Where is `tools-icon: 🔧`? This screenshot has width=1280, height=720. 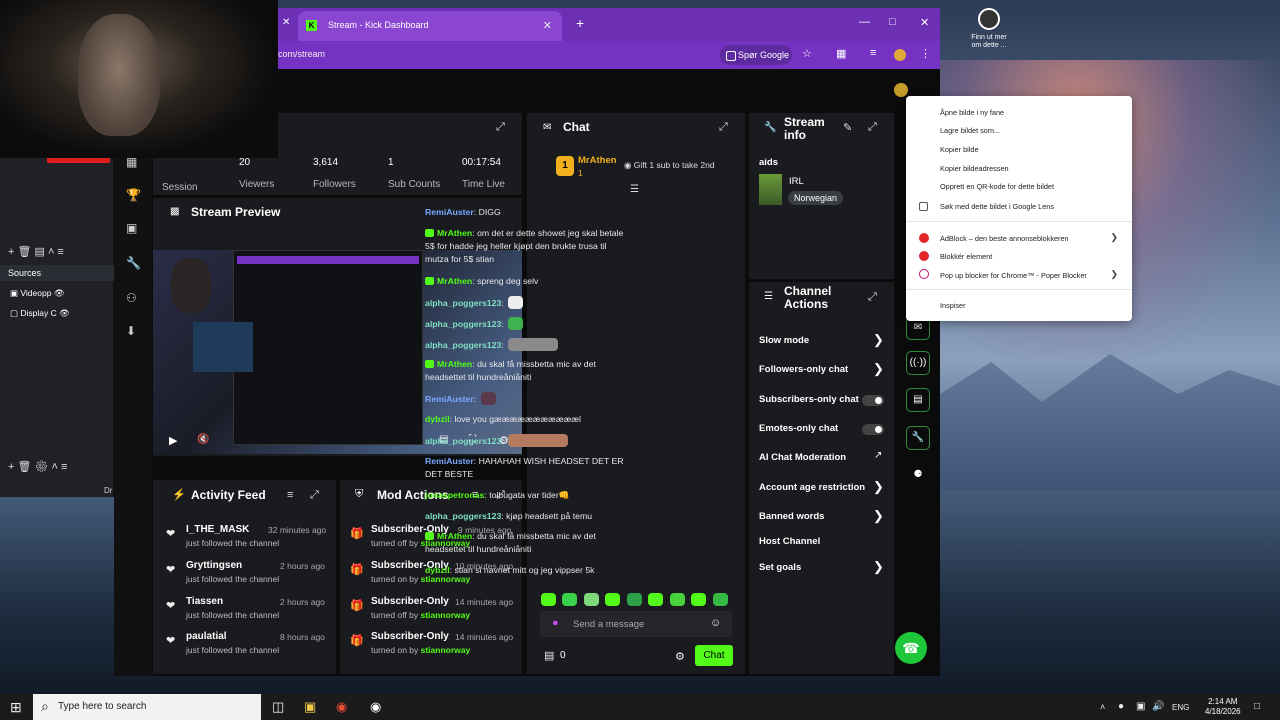
tools-icon: 🔧 is located at coordinates (918, 438).